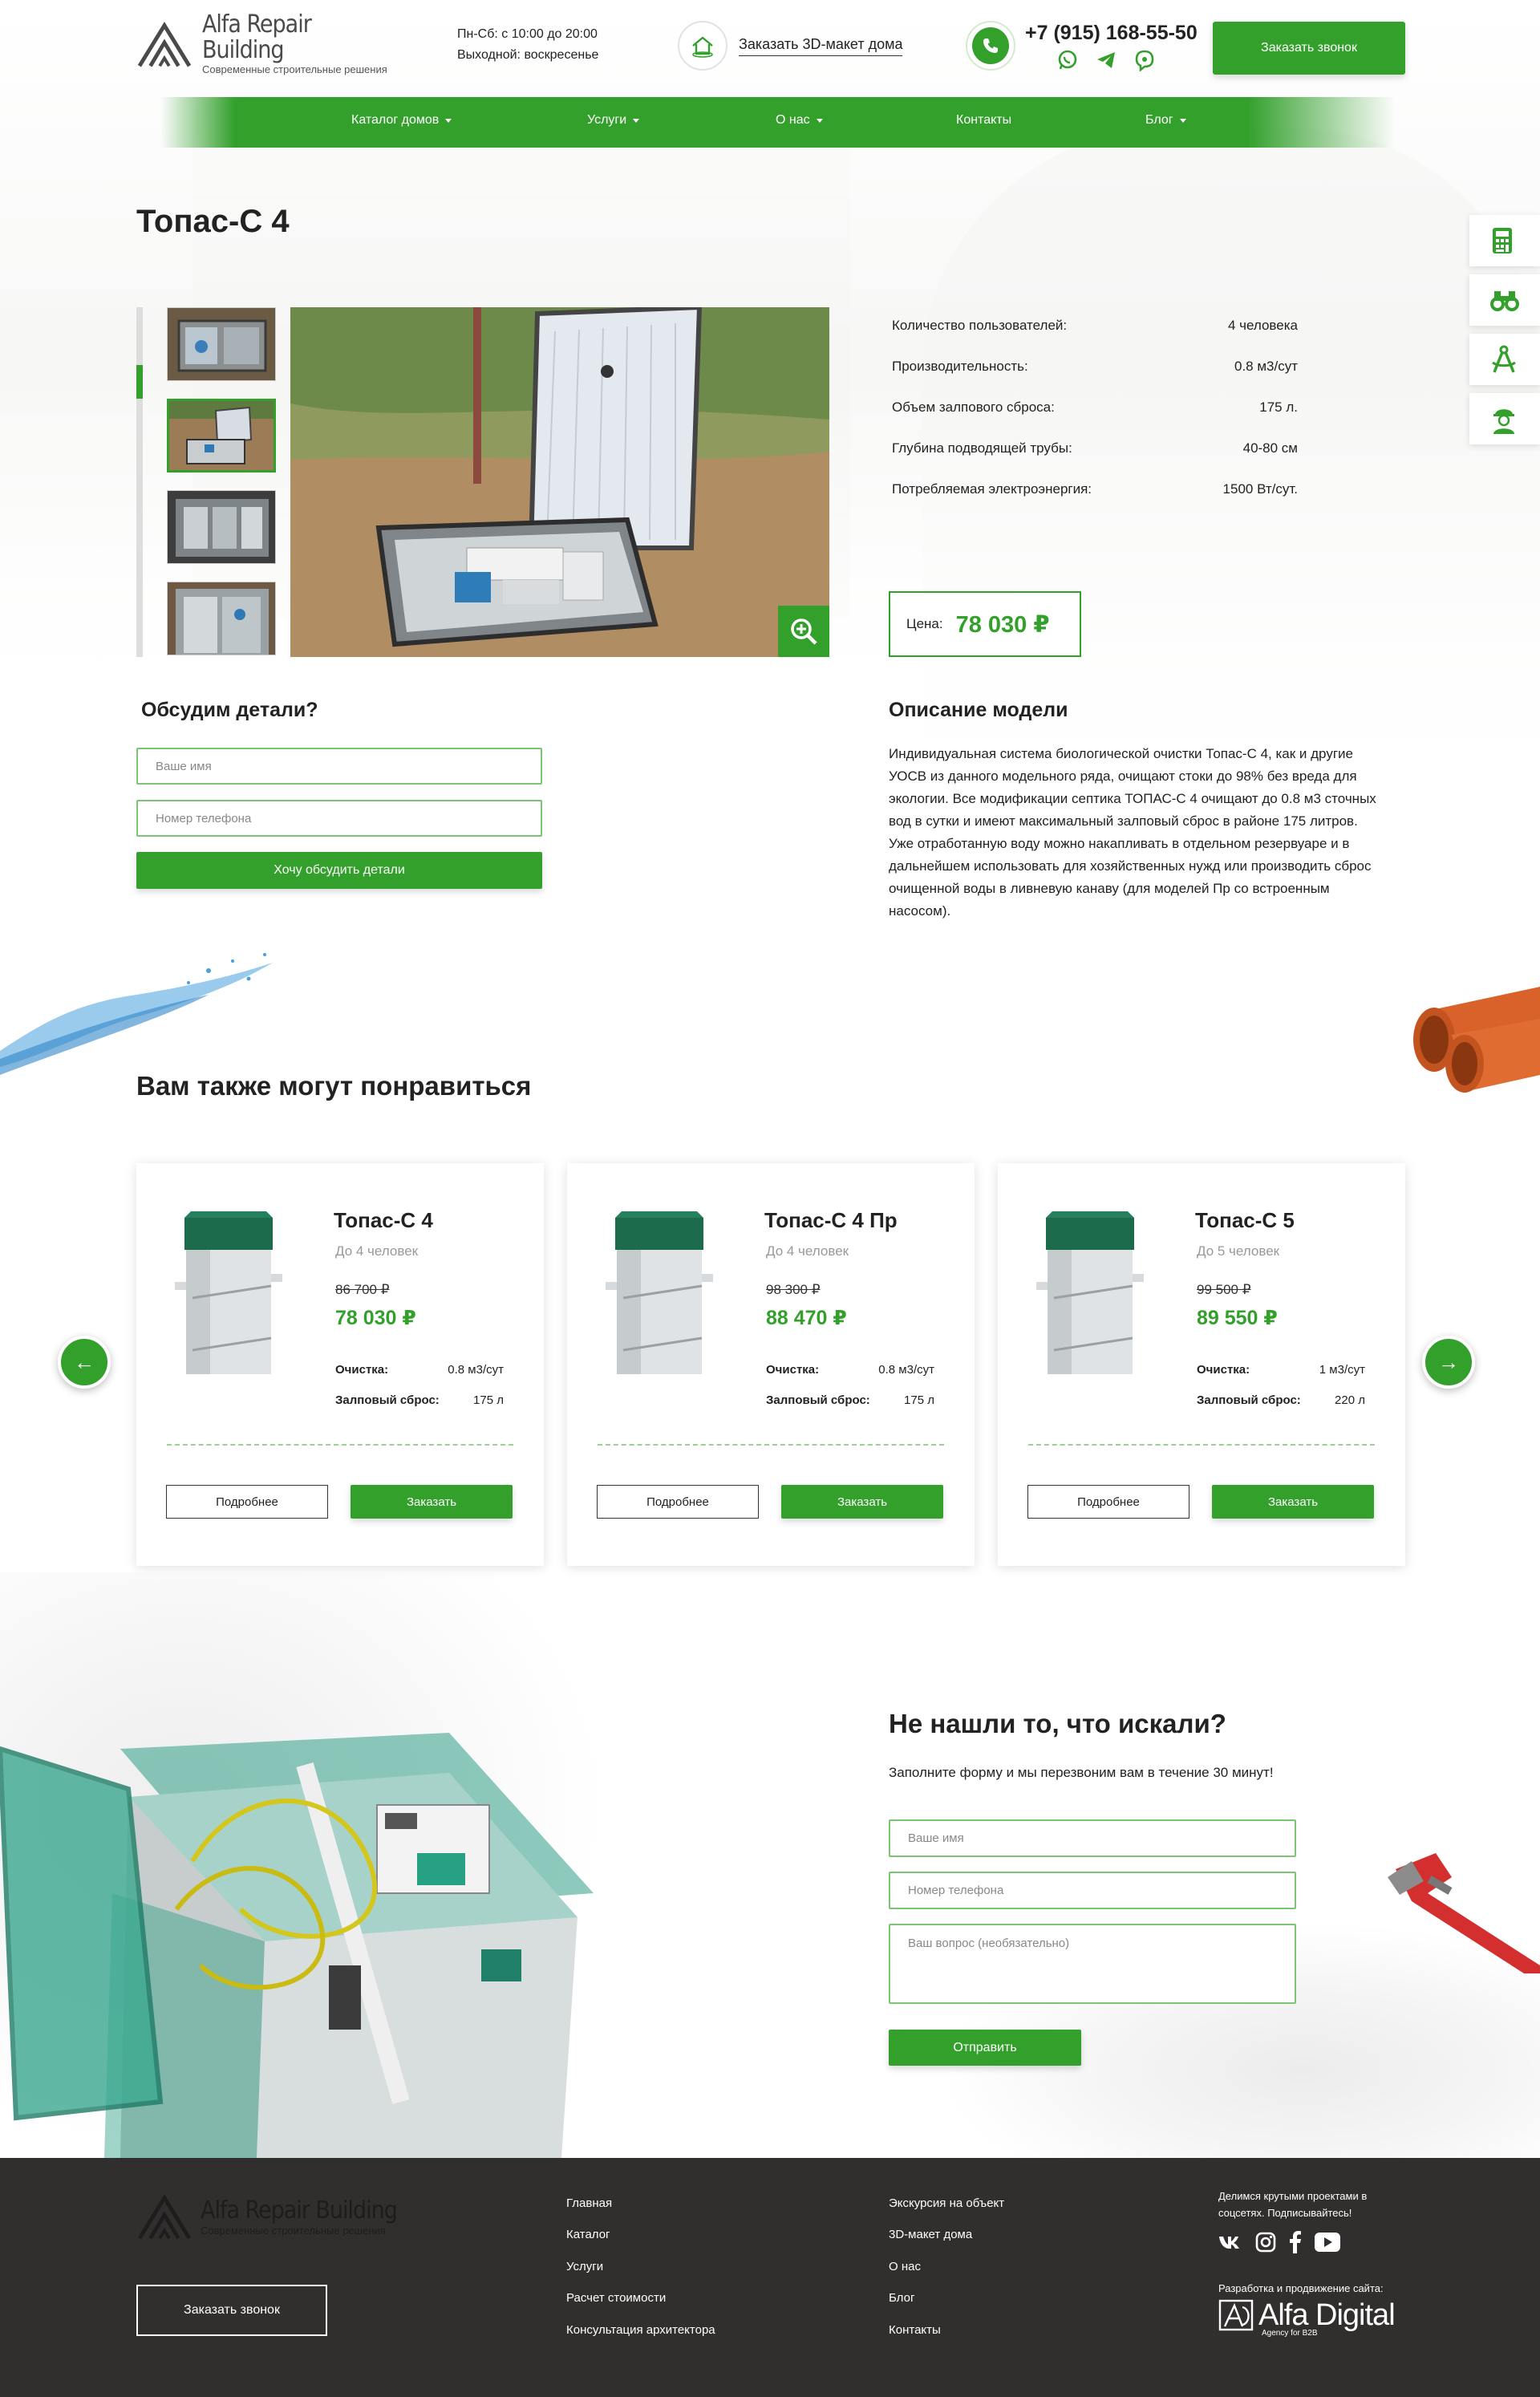 This screenshot has height=2397, width=1540. What do you see at coordinates (1237, 1318) in the screenshot?
I see `card-price: 89 550 ₽` at bounding box center [1237, 1318].